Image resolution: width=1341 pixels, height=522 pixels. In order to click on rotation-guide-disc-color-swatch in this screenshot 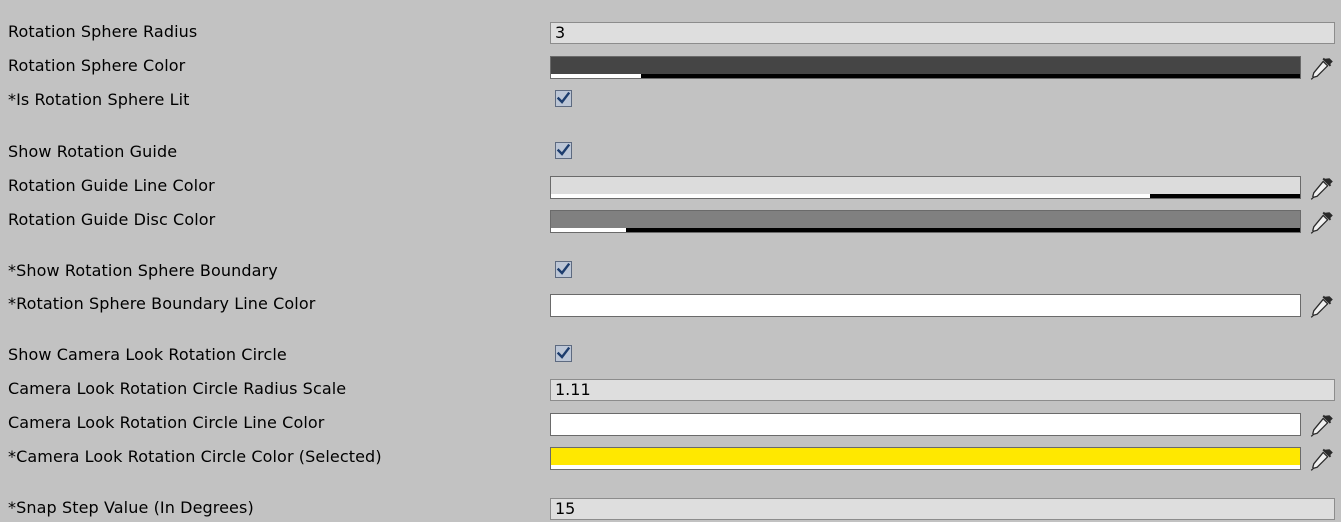, I will do `click(925, 221)`.